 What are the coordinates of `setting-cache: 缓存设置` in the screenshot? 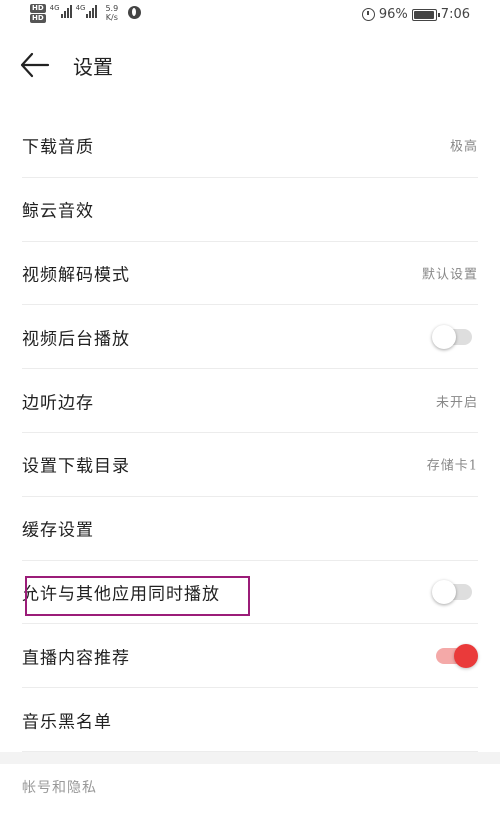 It's located at (250, 529).